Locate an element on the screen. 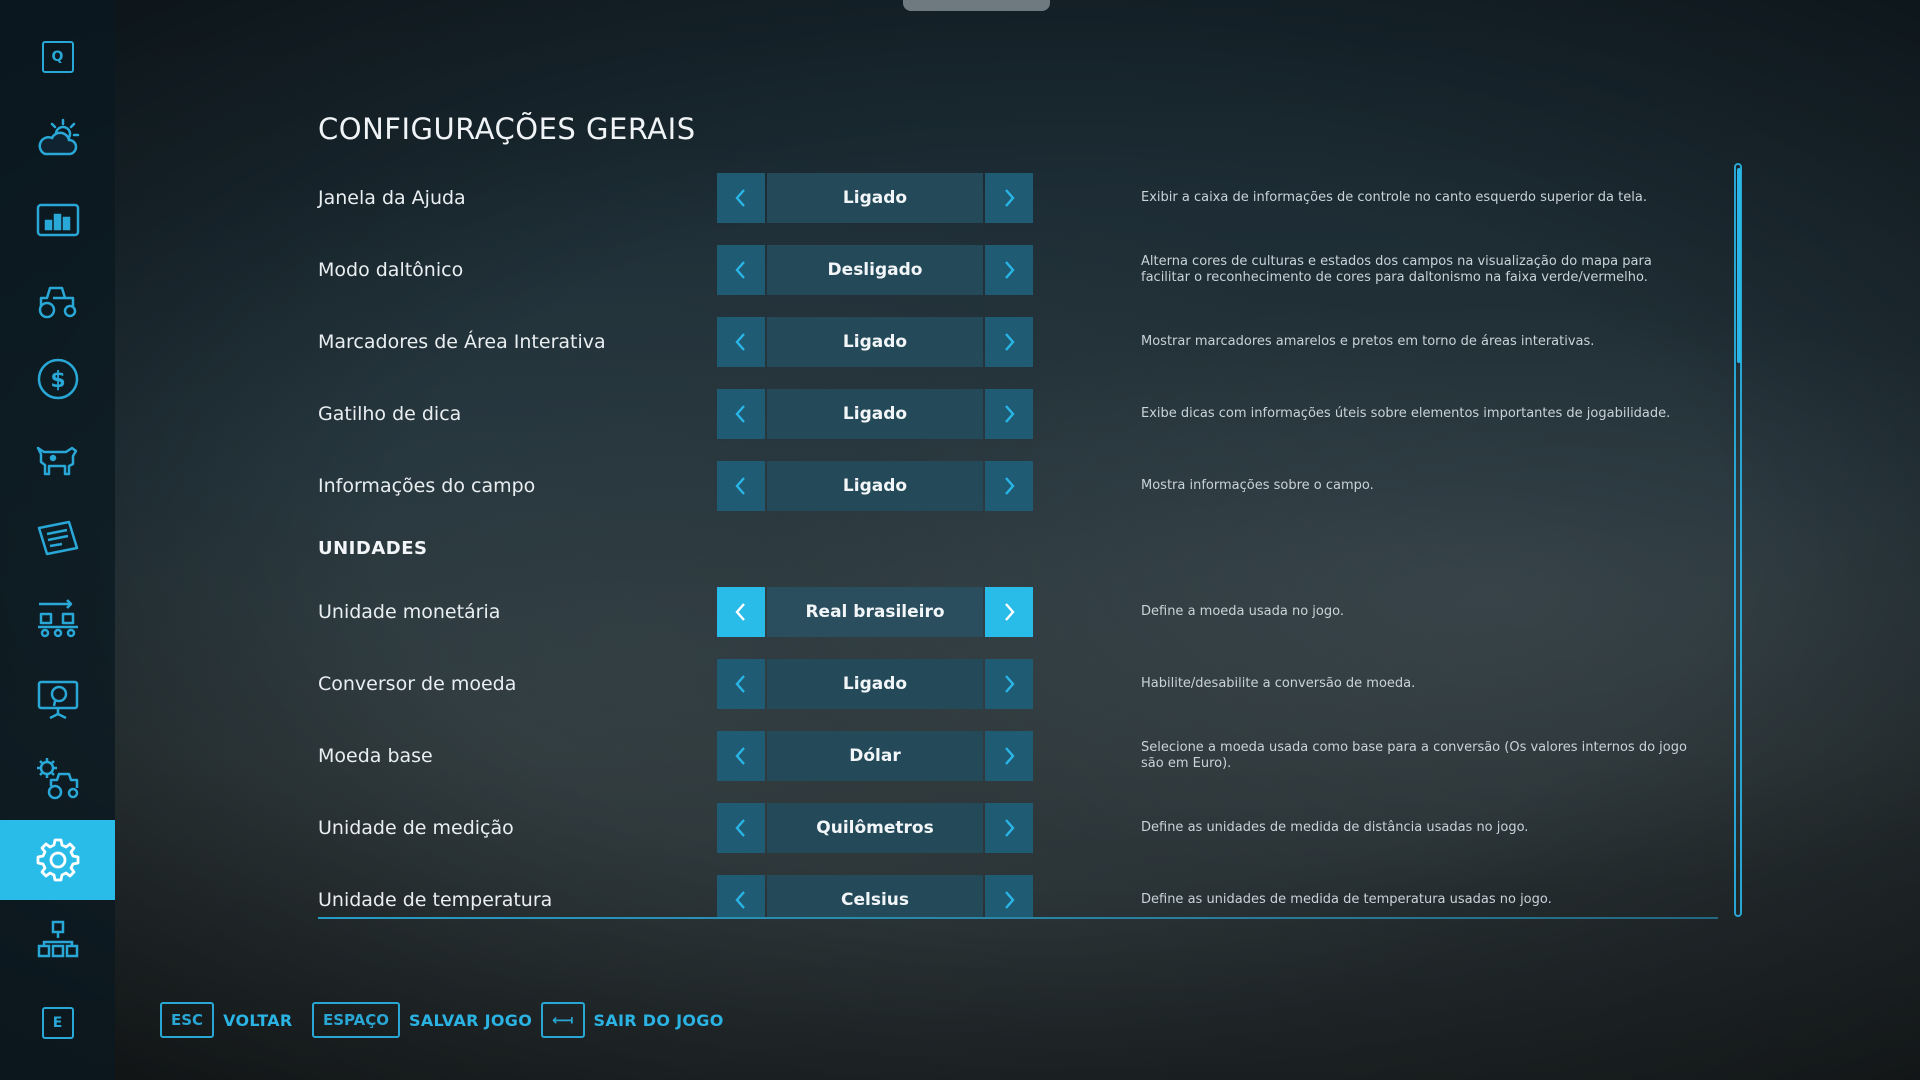 This screenshot has width=1920, height=1080. sidebar-item-settings is located at coordinates (57, 860).